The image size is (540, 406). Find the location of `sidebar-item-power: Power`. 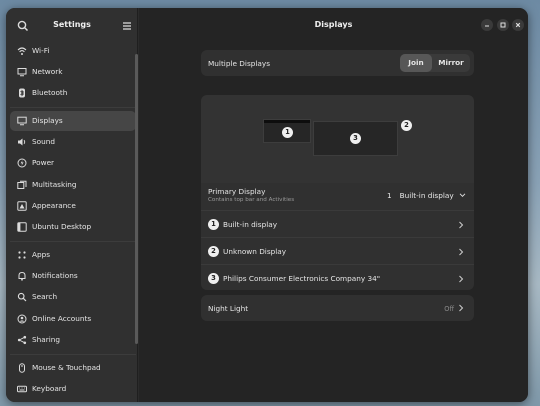

sidebar-item-power: Power is located at coordinates (73, 163).